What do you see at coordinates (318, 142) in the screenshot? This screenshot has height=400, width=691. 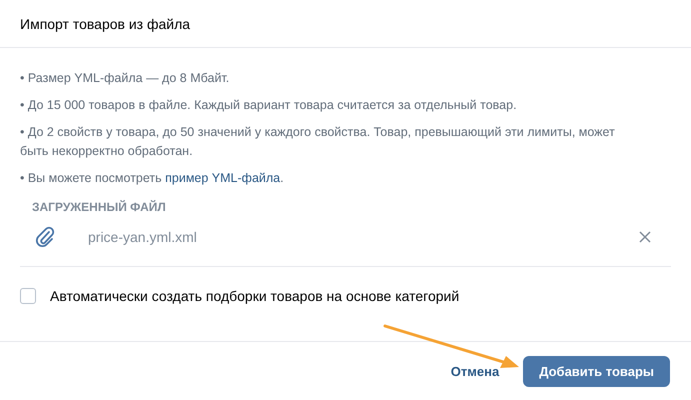 I see `note-text: • До 2 свойств у товара, до 50 значений у каждого свойства. Товар, превышающий эти лимиты, может быть некорректно обработан.` at bounding box center [318, 142].